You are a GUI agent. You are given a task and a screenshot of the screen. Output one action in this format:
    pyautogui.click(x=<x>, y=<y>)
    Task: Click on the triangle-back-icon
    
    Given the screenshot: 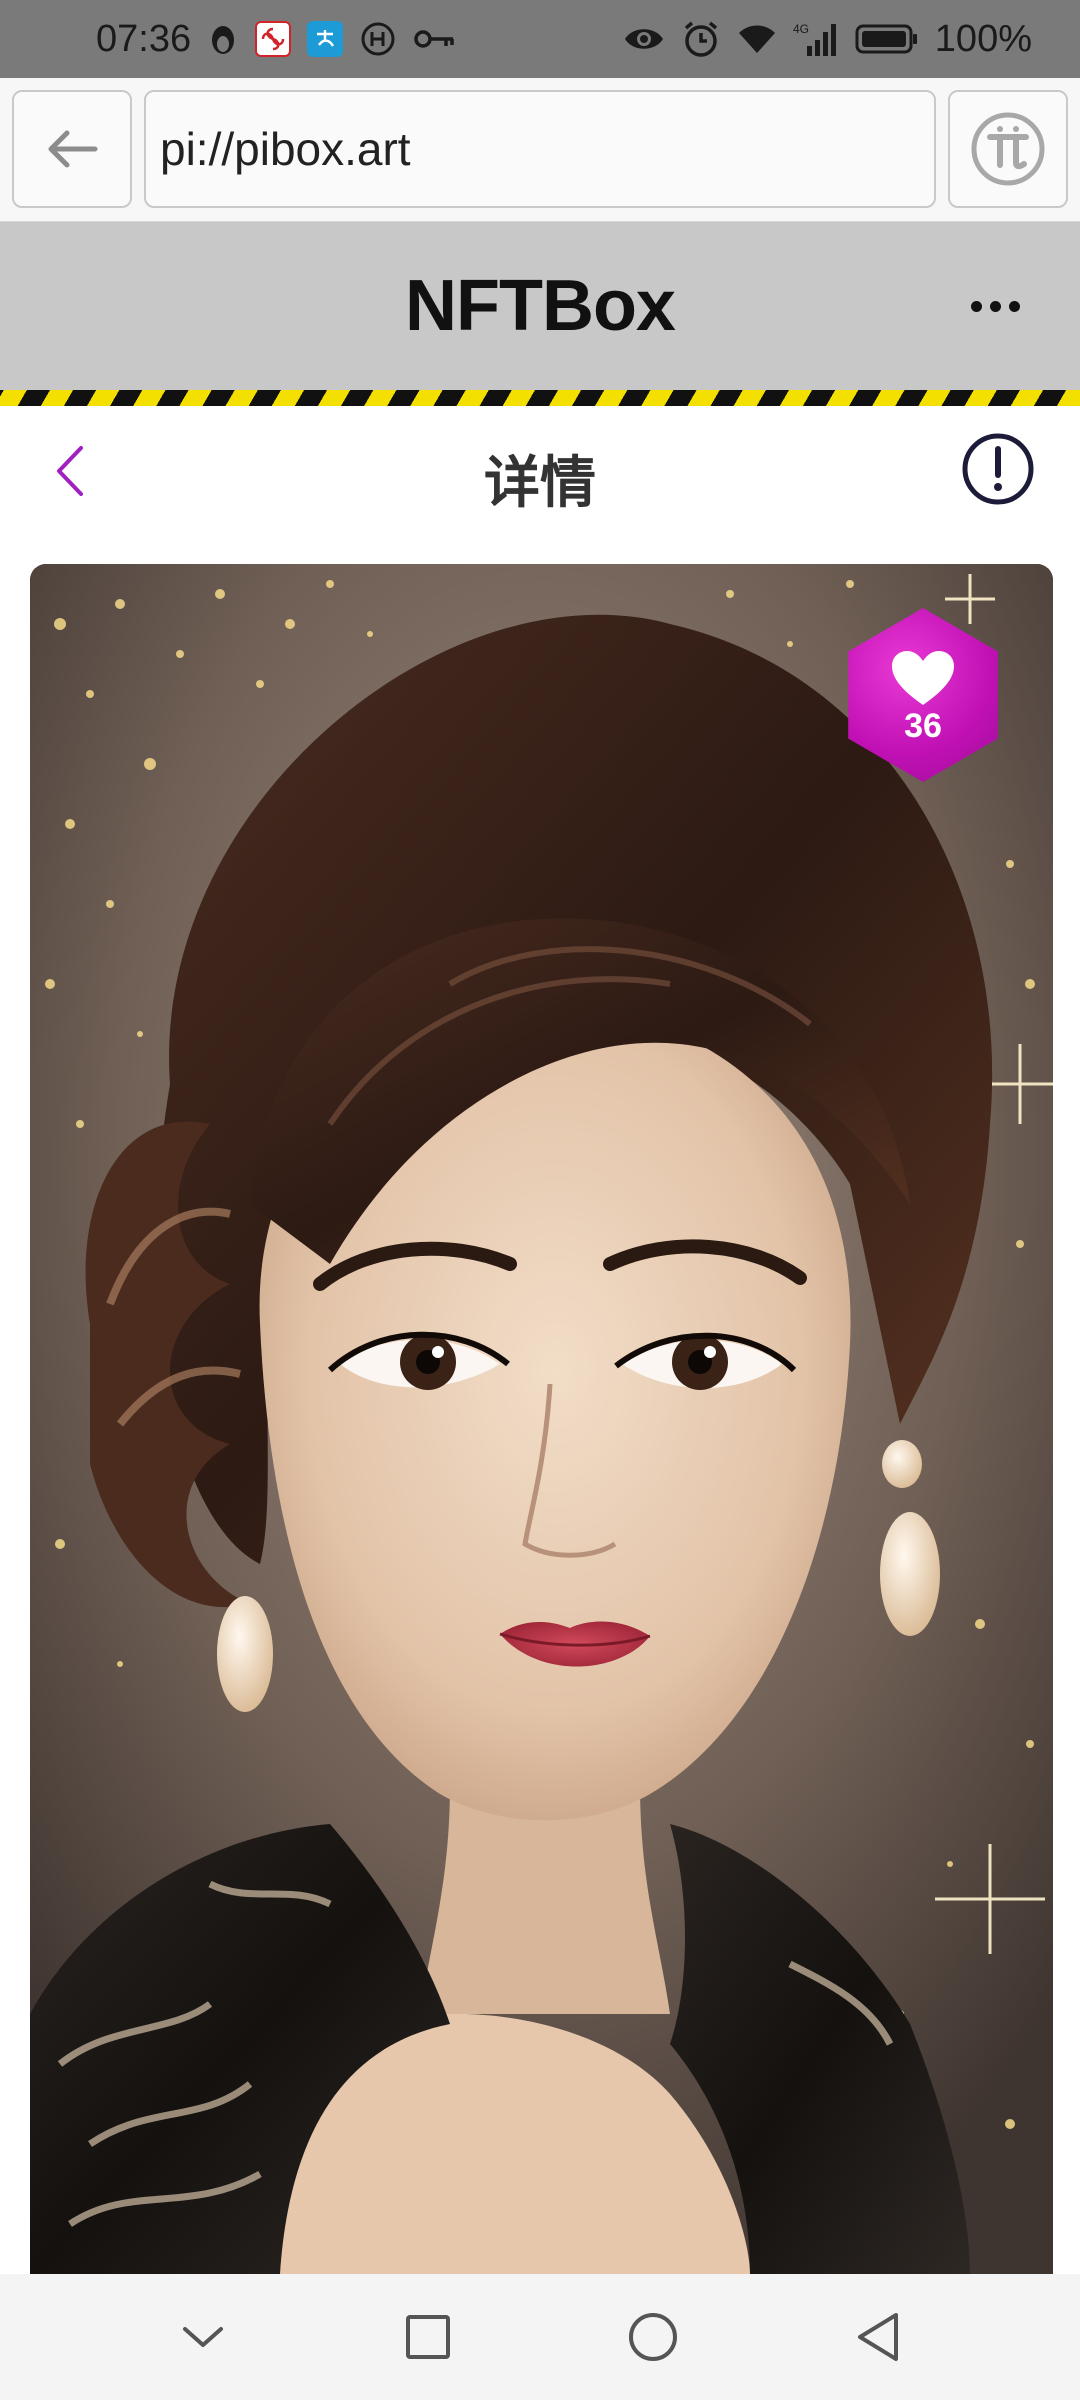 What is the action you would take?
    pyautogui.click(x=877, y=2337)
    